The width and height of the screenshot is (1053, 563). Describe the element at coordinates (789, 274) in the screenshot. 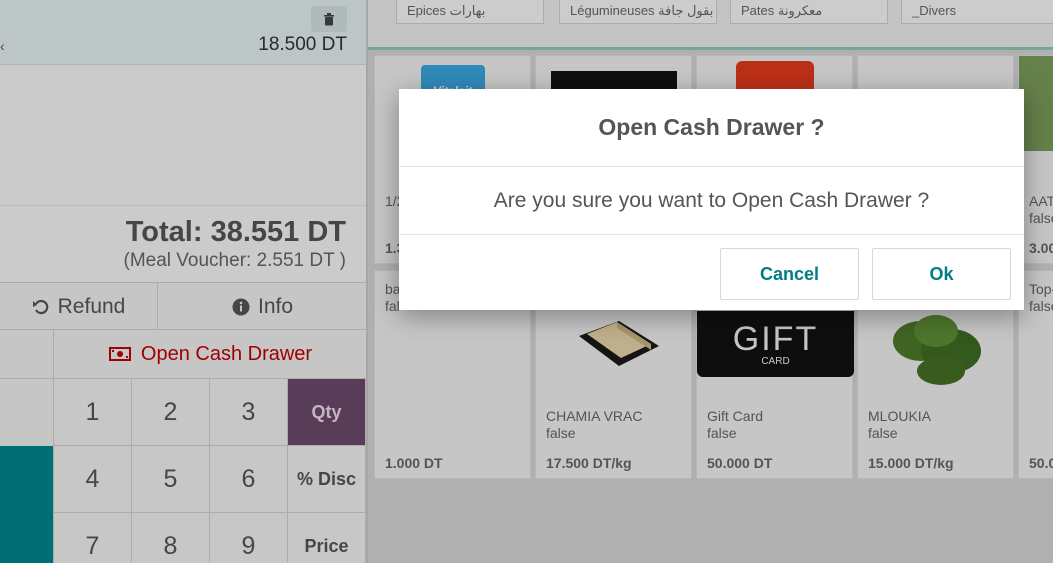

I see `cancel-button: Cancel` at that location.